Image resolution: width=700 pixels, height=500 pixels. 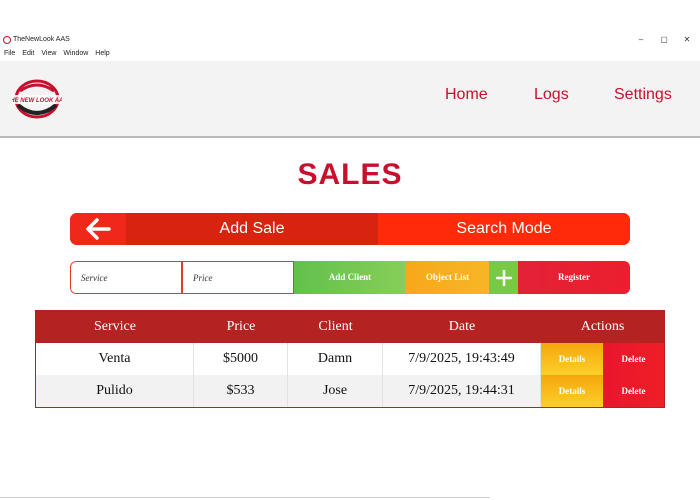 I want to click on menu-edit: Edit, so click(x=28, y=54).